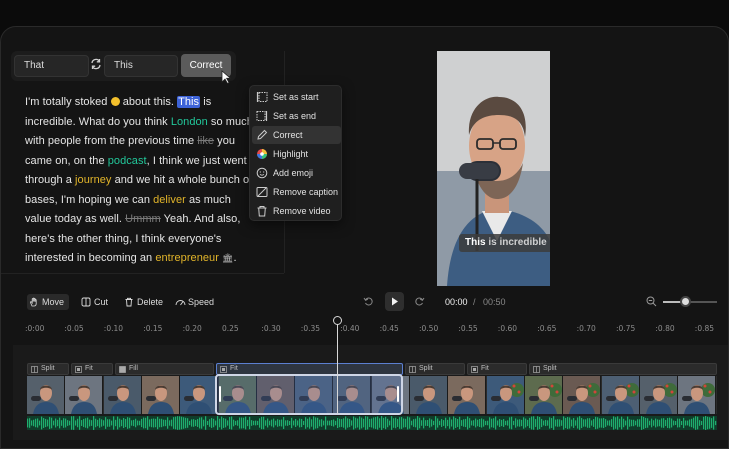  I want to click on menu-item-set-as-start: Set as start, so click(296, 97).